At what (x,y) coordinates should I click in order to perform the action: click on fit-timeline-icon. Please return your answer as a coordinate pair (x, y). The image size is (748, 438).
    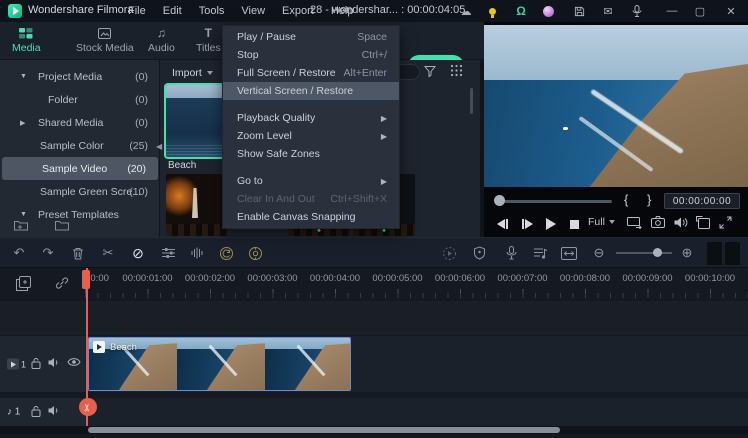
    Looking at the image, I should click on (569, 253).